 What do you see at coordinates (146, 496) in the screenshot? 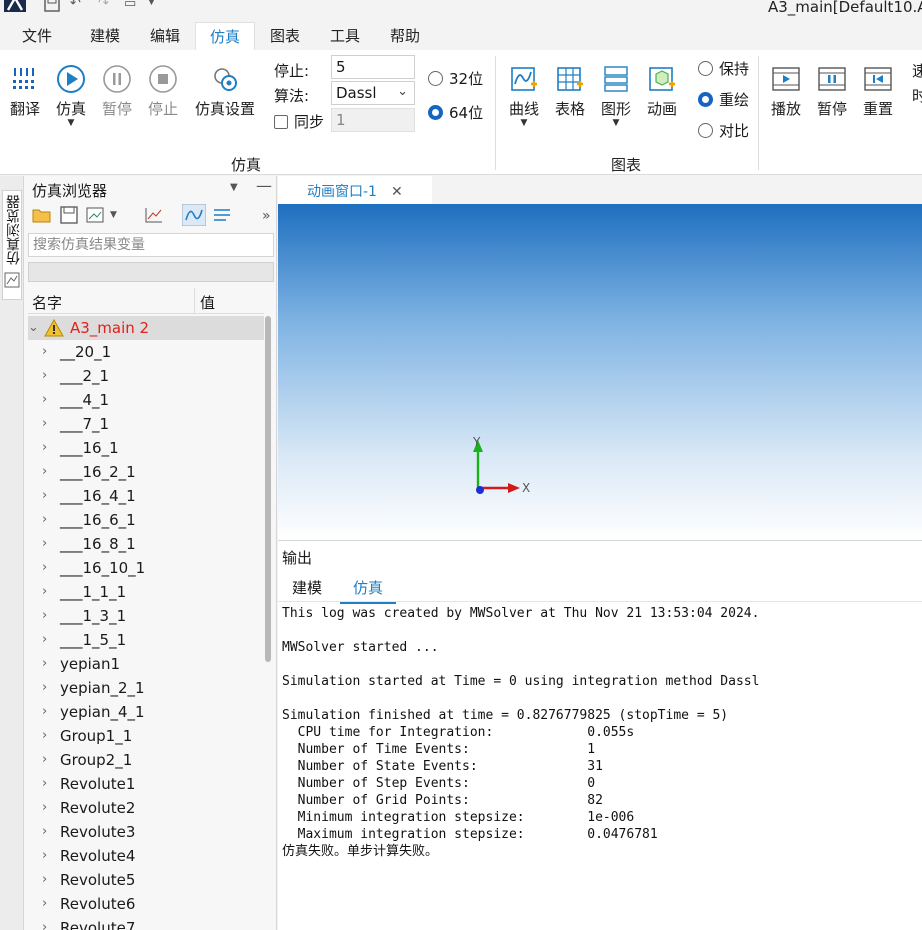
I see `tree-node: › ___16_4_1` at bounding box center [146, 496].